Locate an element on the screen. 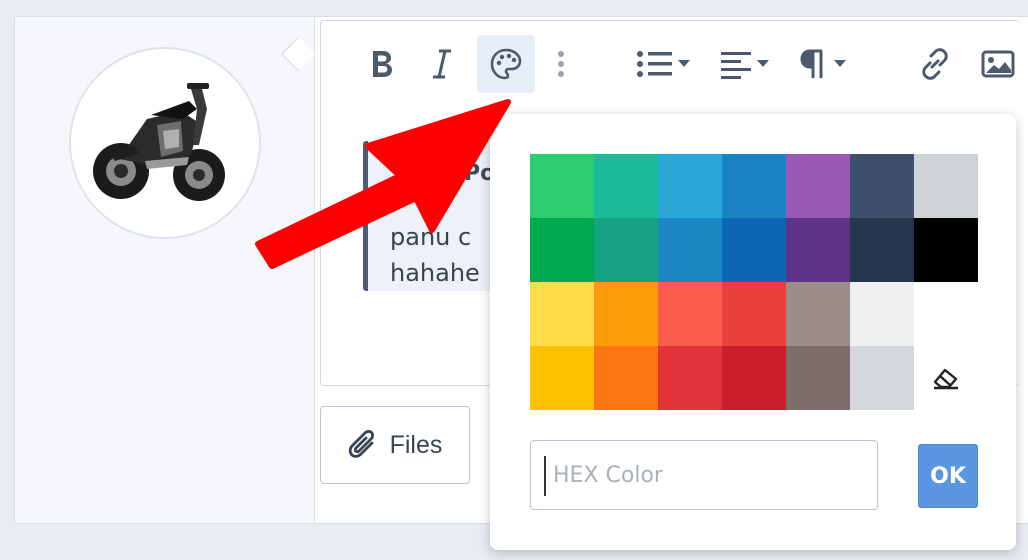 The width and height of the screenshot is (1028, 560). hex-color-input is located at coordinates (704, 475).